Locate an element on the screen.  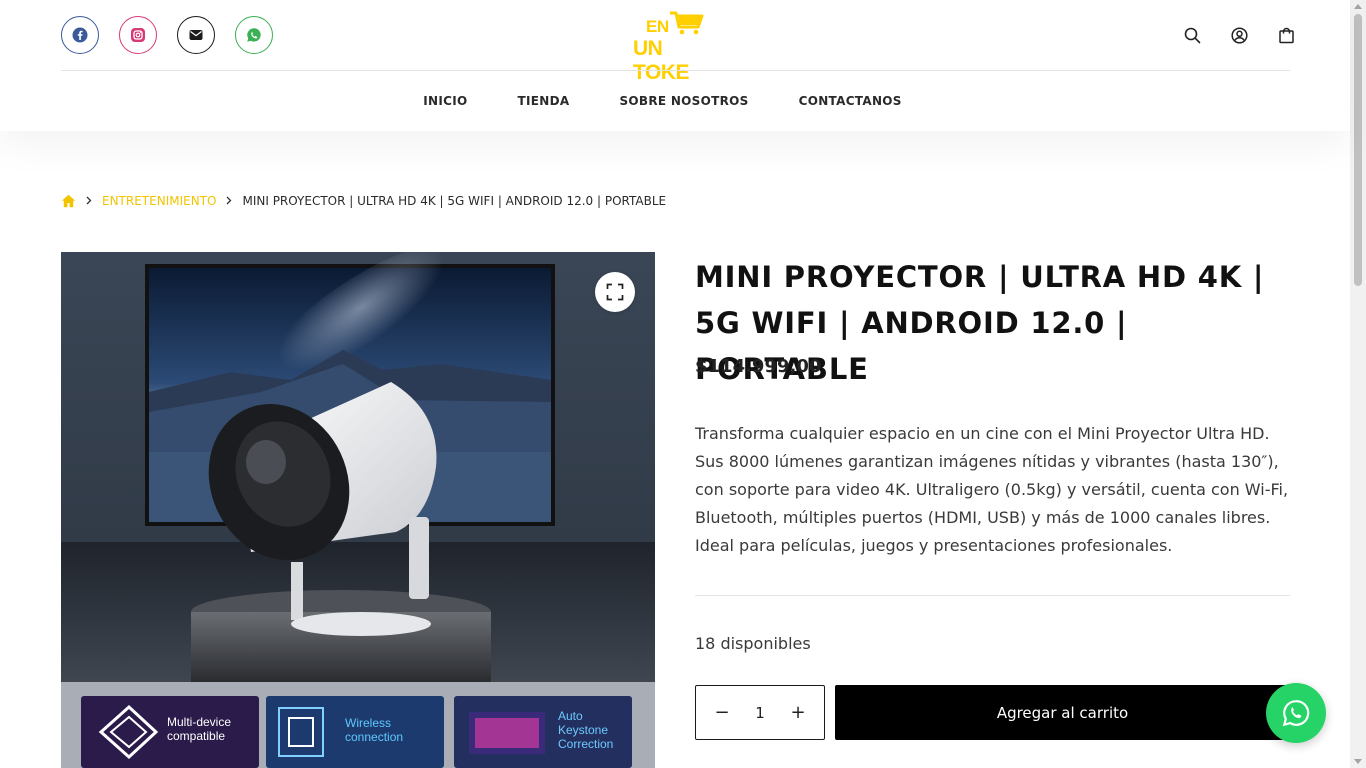
quantity-decrease-button: − is located at coordinates (722, 712).